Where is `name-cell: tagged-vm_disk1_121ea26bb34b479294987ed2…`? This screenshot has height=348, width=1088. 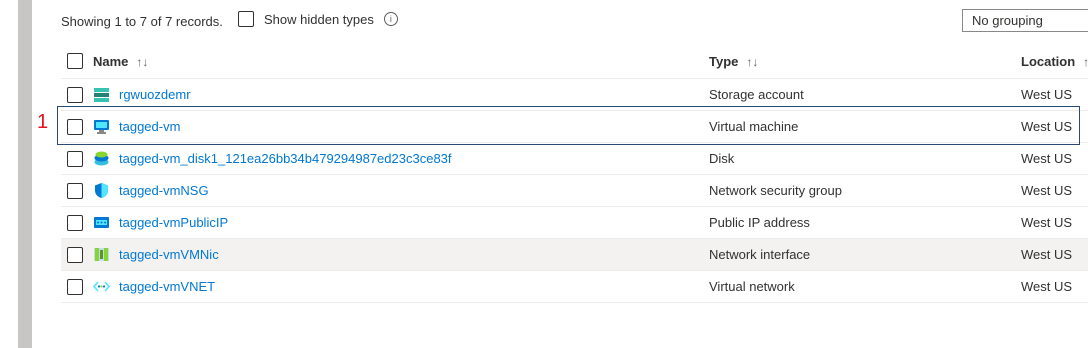 name-cell: tagged-vm_disk1_121ea26bb34b479294987ed2… is located at coordinates (401, 158).